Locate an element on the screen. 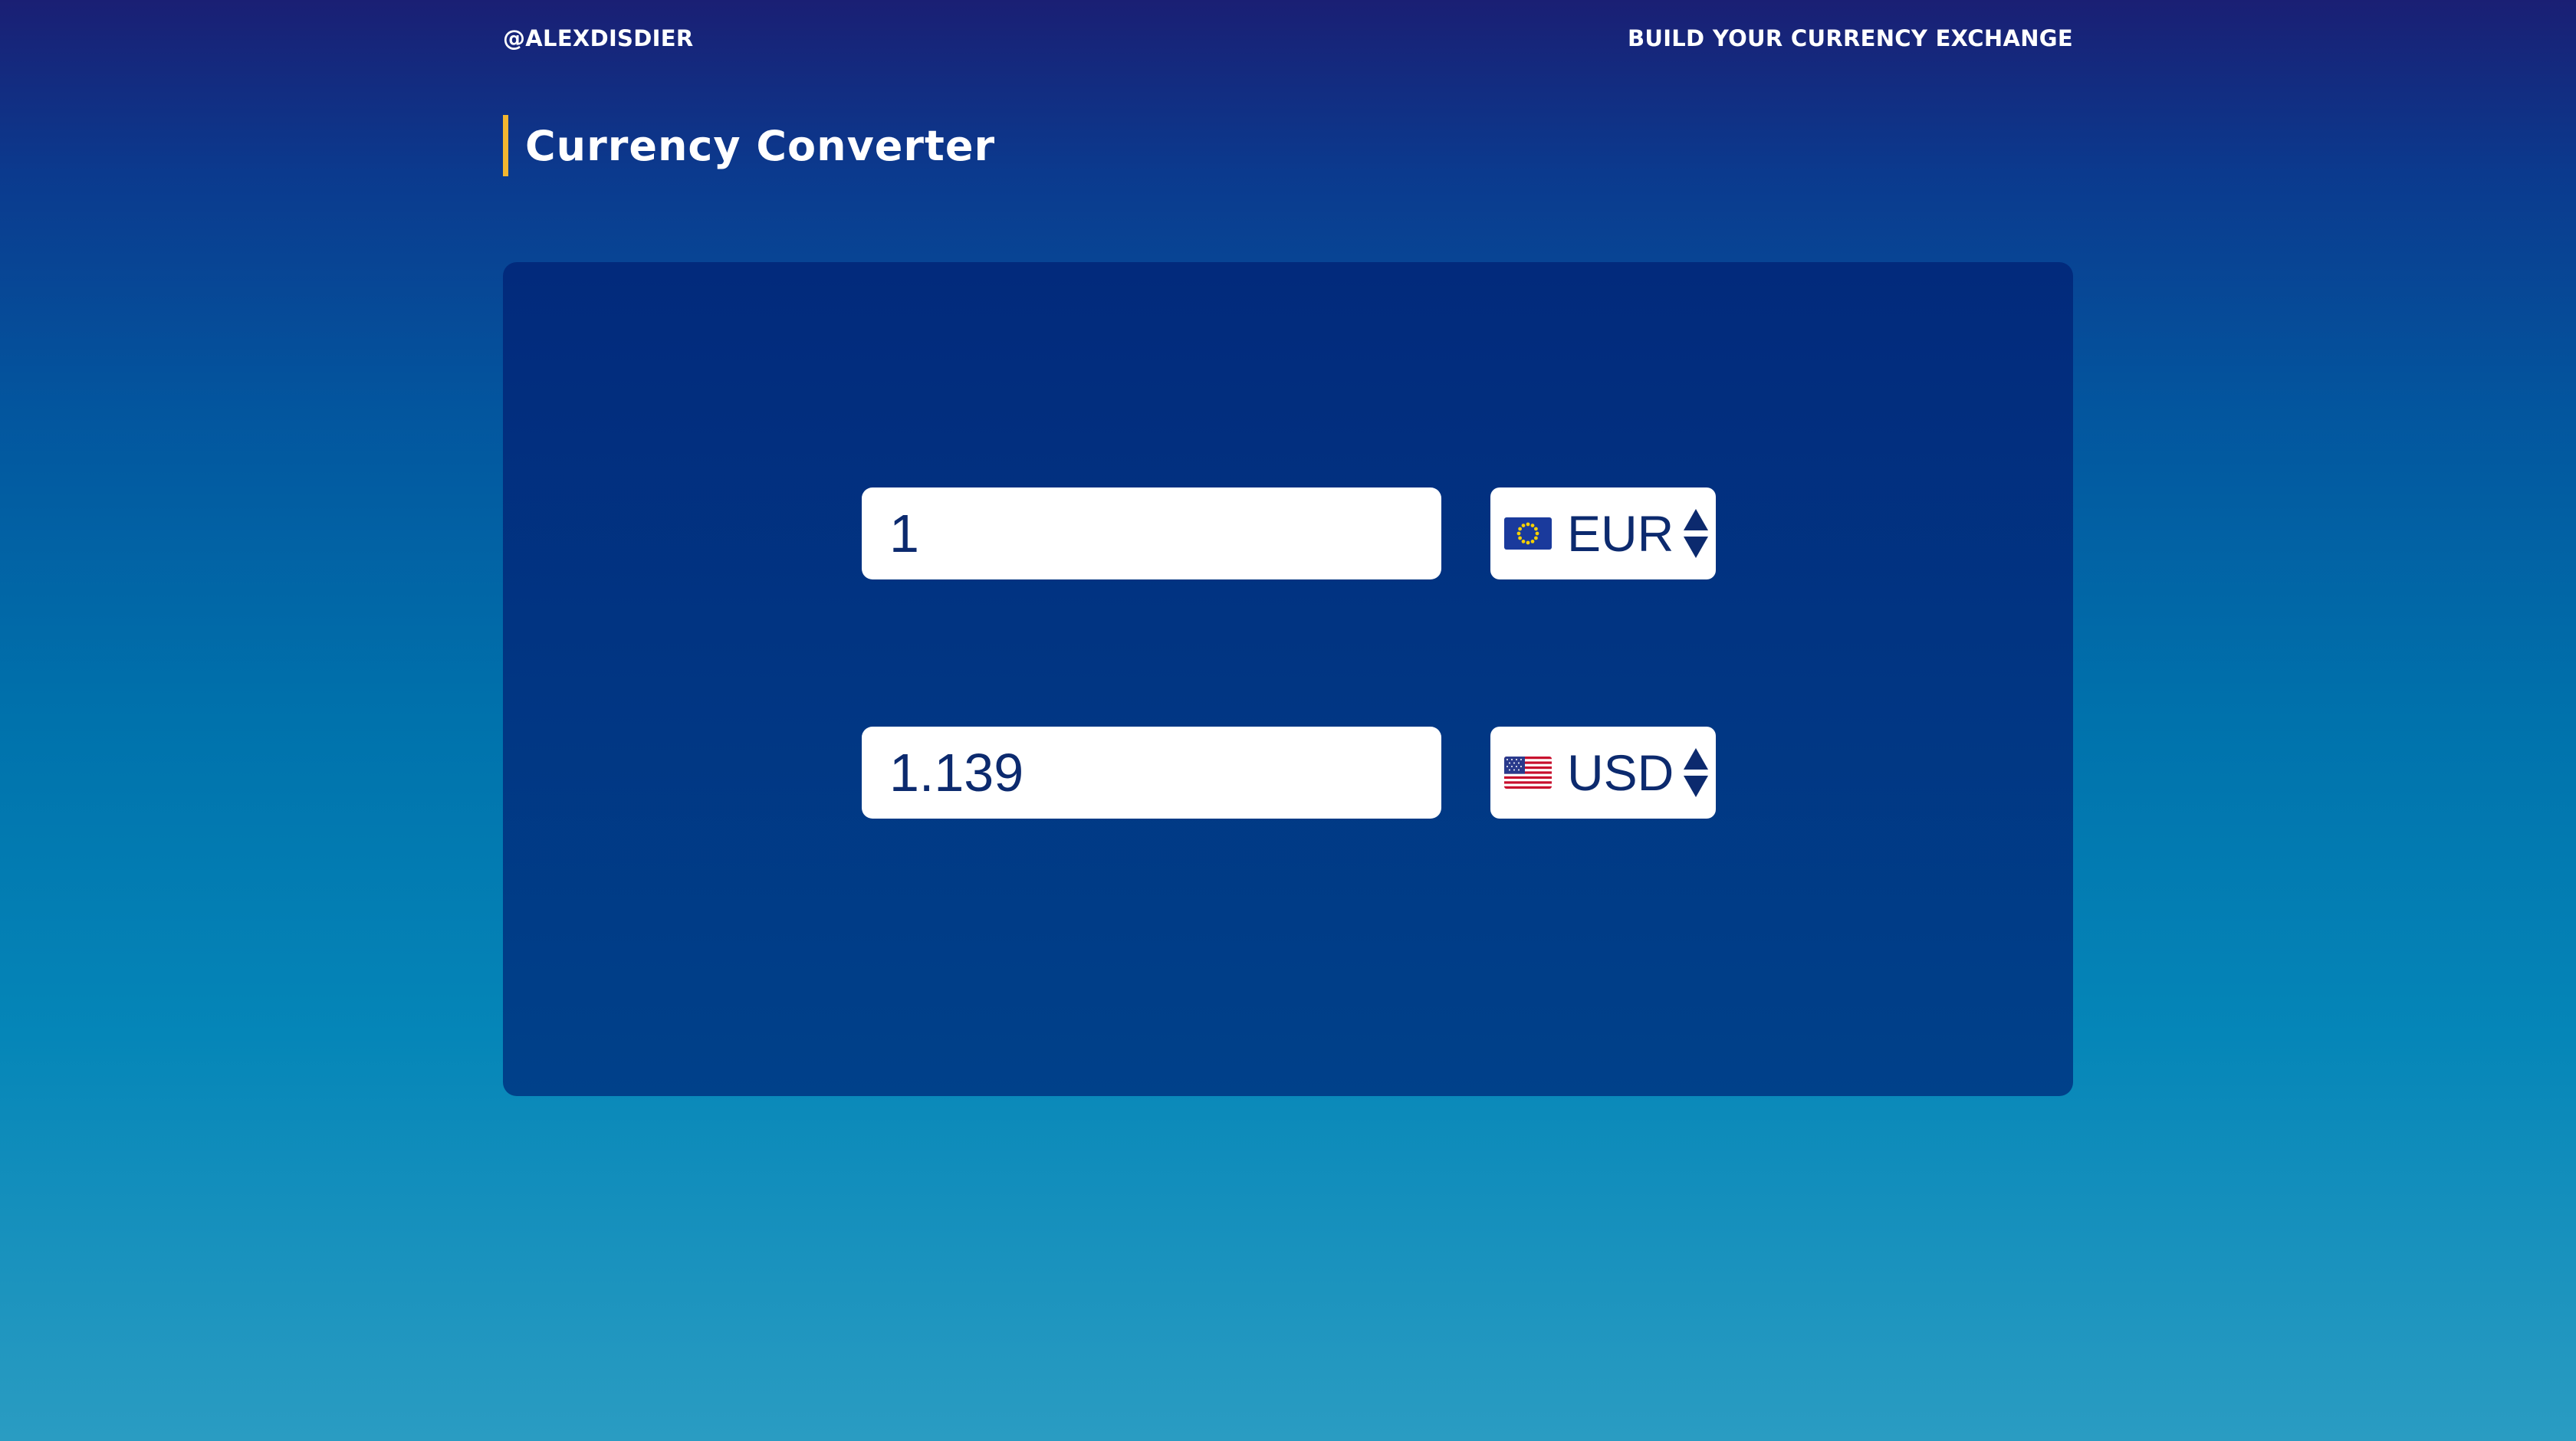  page-title: Currency Converter is located at coordinates (761, 145).